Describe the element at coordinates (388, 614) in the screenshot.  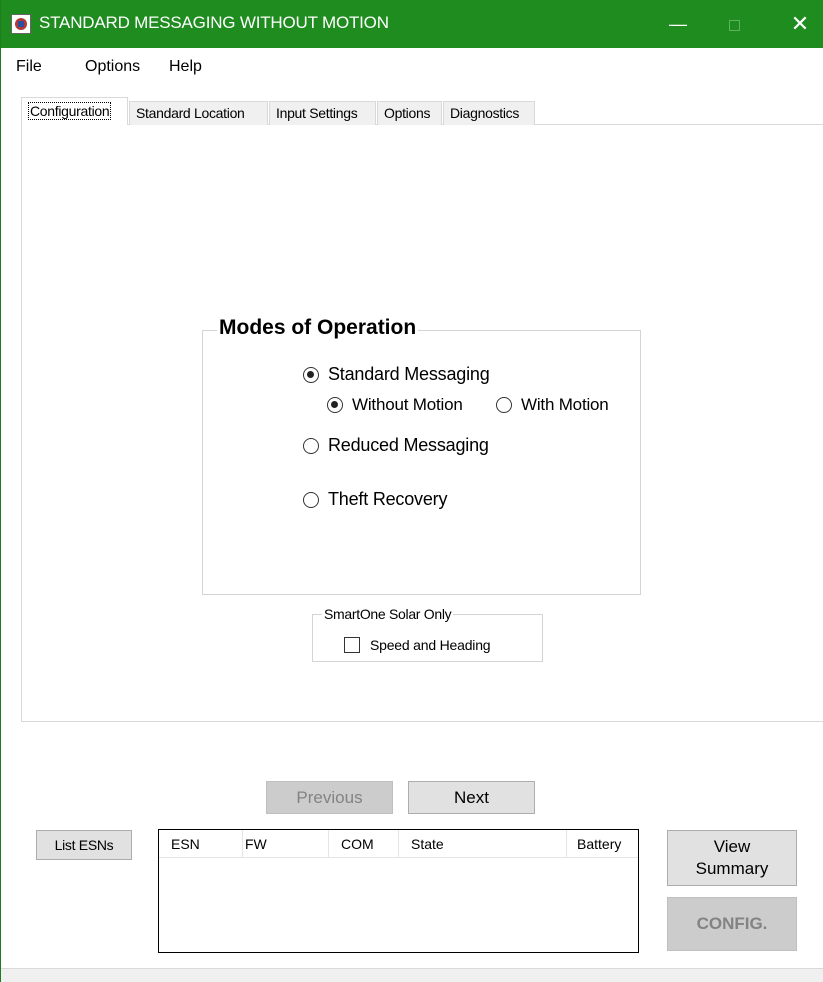
I see `solar-title: SmartOne Solar Only` at that location.